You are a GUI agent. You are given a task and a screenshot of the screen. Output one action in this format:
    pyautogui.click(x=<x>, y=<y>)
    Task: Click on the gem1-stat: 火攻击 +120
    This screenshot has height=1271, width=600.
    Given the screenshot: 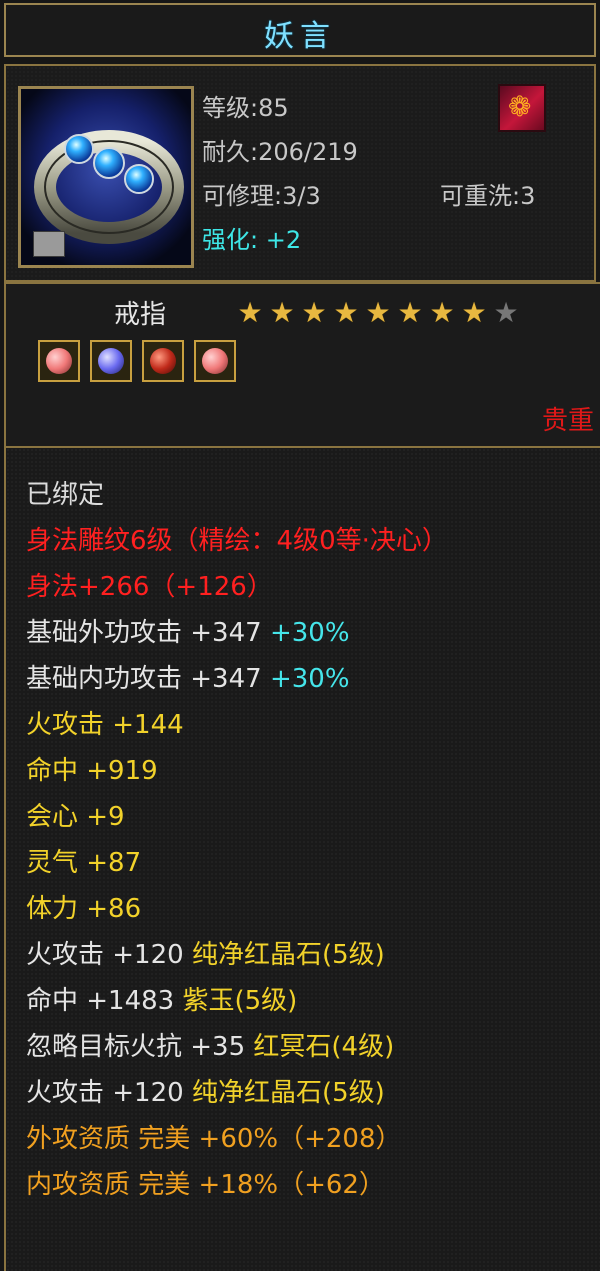 What is the action you would take?
    pyautogui.click(x=105, y=955)
    